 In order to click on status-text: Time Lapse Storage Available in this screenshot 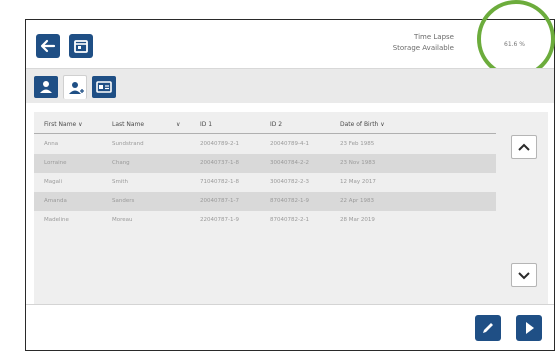, I will do `click(423, 43)`.